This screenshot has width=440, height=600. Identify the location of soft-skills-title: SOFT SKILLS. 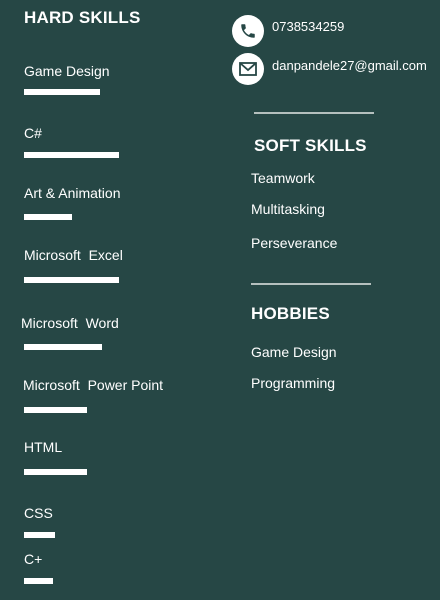
(310, 145).